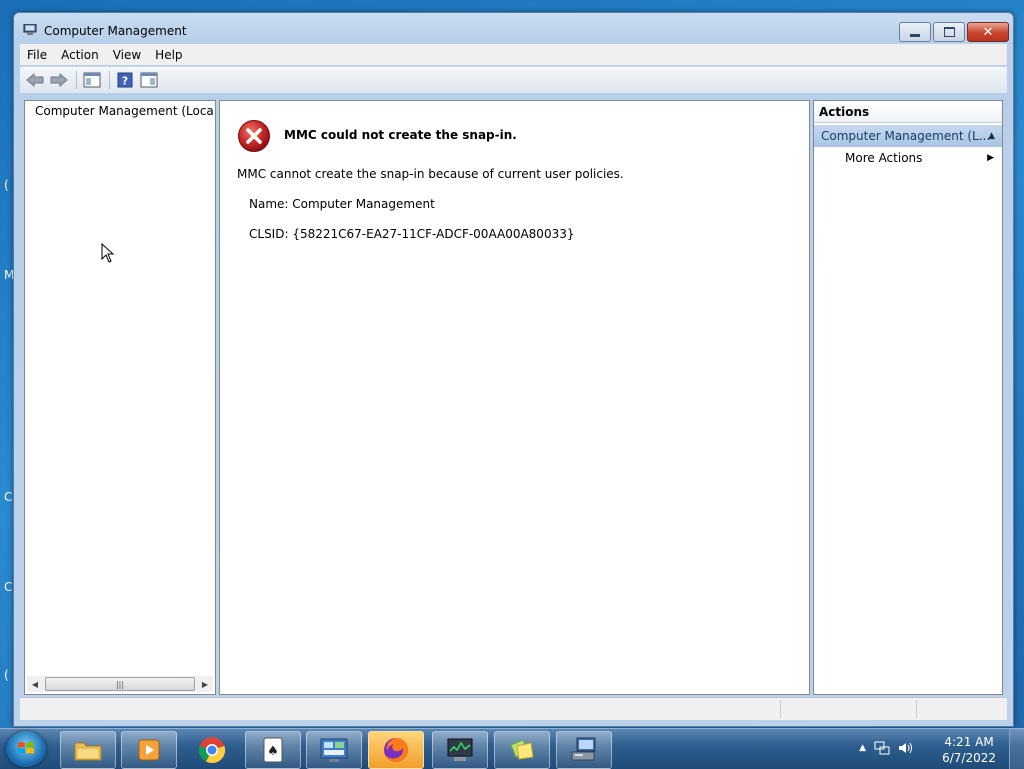 The width and height of the screenshot is (1024, 769). Describe the element at coordinates (254, 136) in the screenshot. I see `error-icon` at that location.